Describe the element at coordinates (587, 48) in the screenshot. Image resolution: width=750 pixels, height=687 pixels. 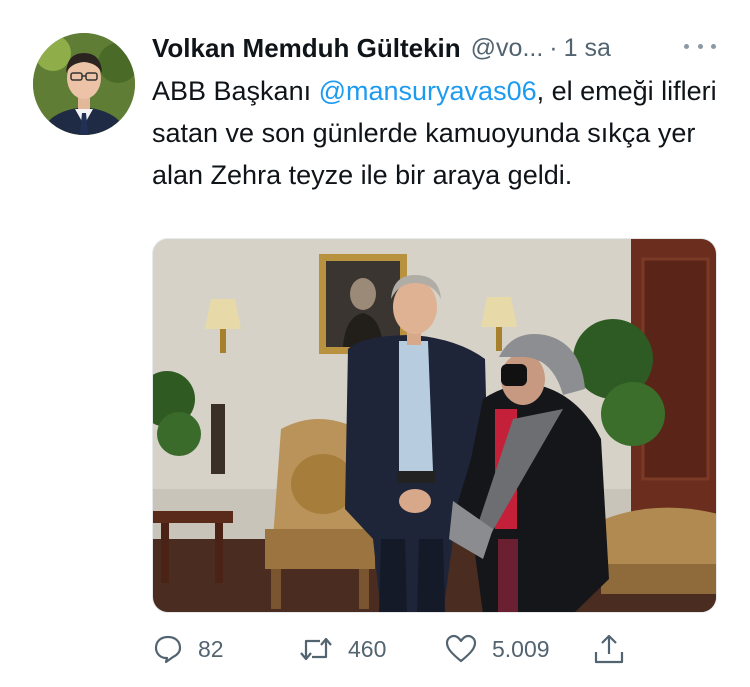
I see `tweet-timestamp: 1 sa` at that location.